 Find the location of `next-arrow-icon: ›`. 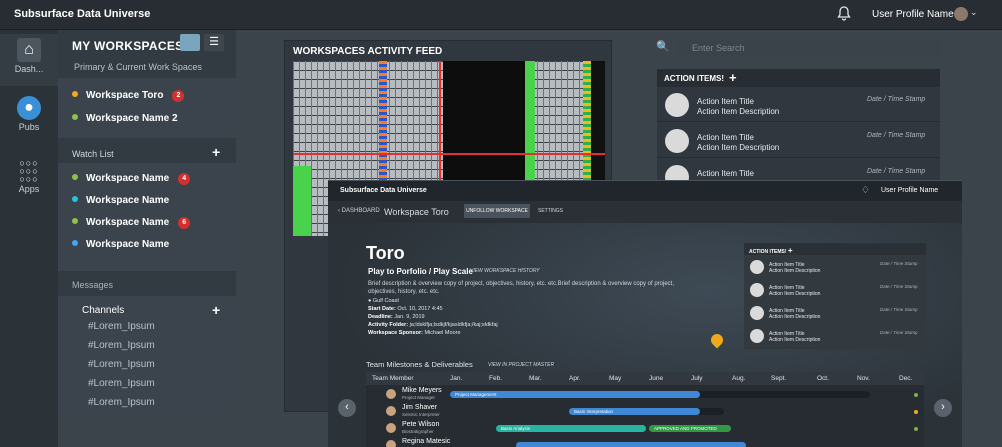

next-arrow-icon: › is located at coordinates (943, 408).